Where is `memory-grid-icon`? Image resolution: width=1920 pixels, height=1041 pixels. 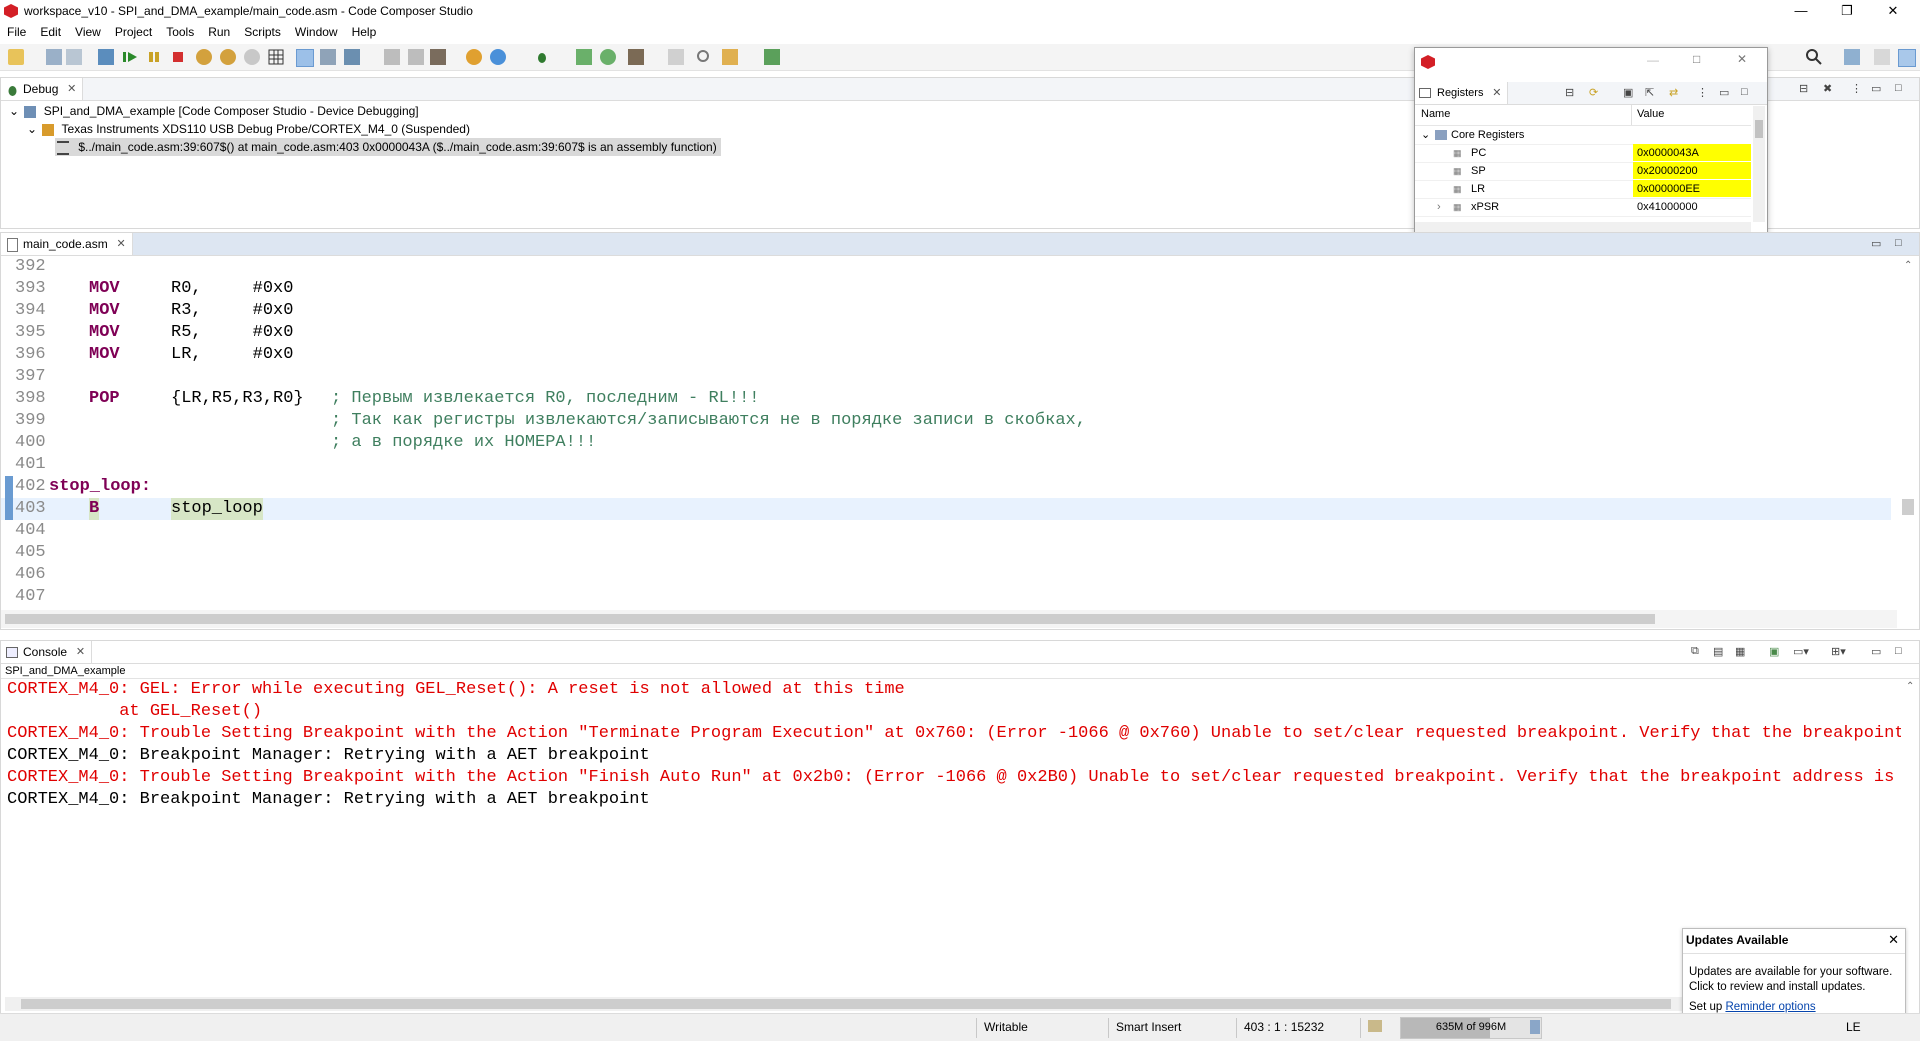 memory-grid-icon is located at coordinates (276, 57).